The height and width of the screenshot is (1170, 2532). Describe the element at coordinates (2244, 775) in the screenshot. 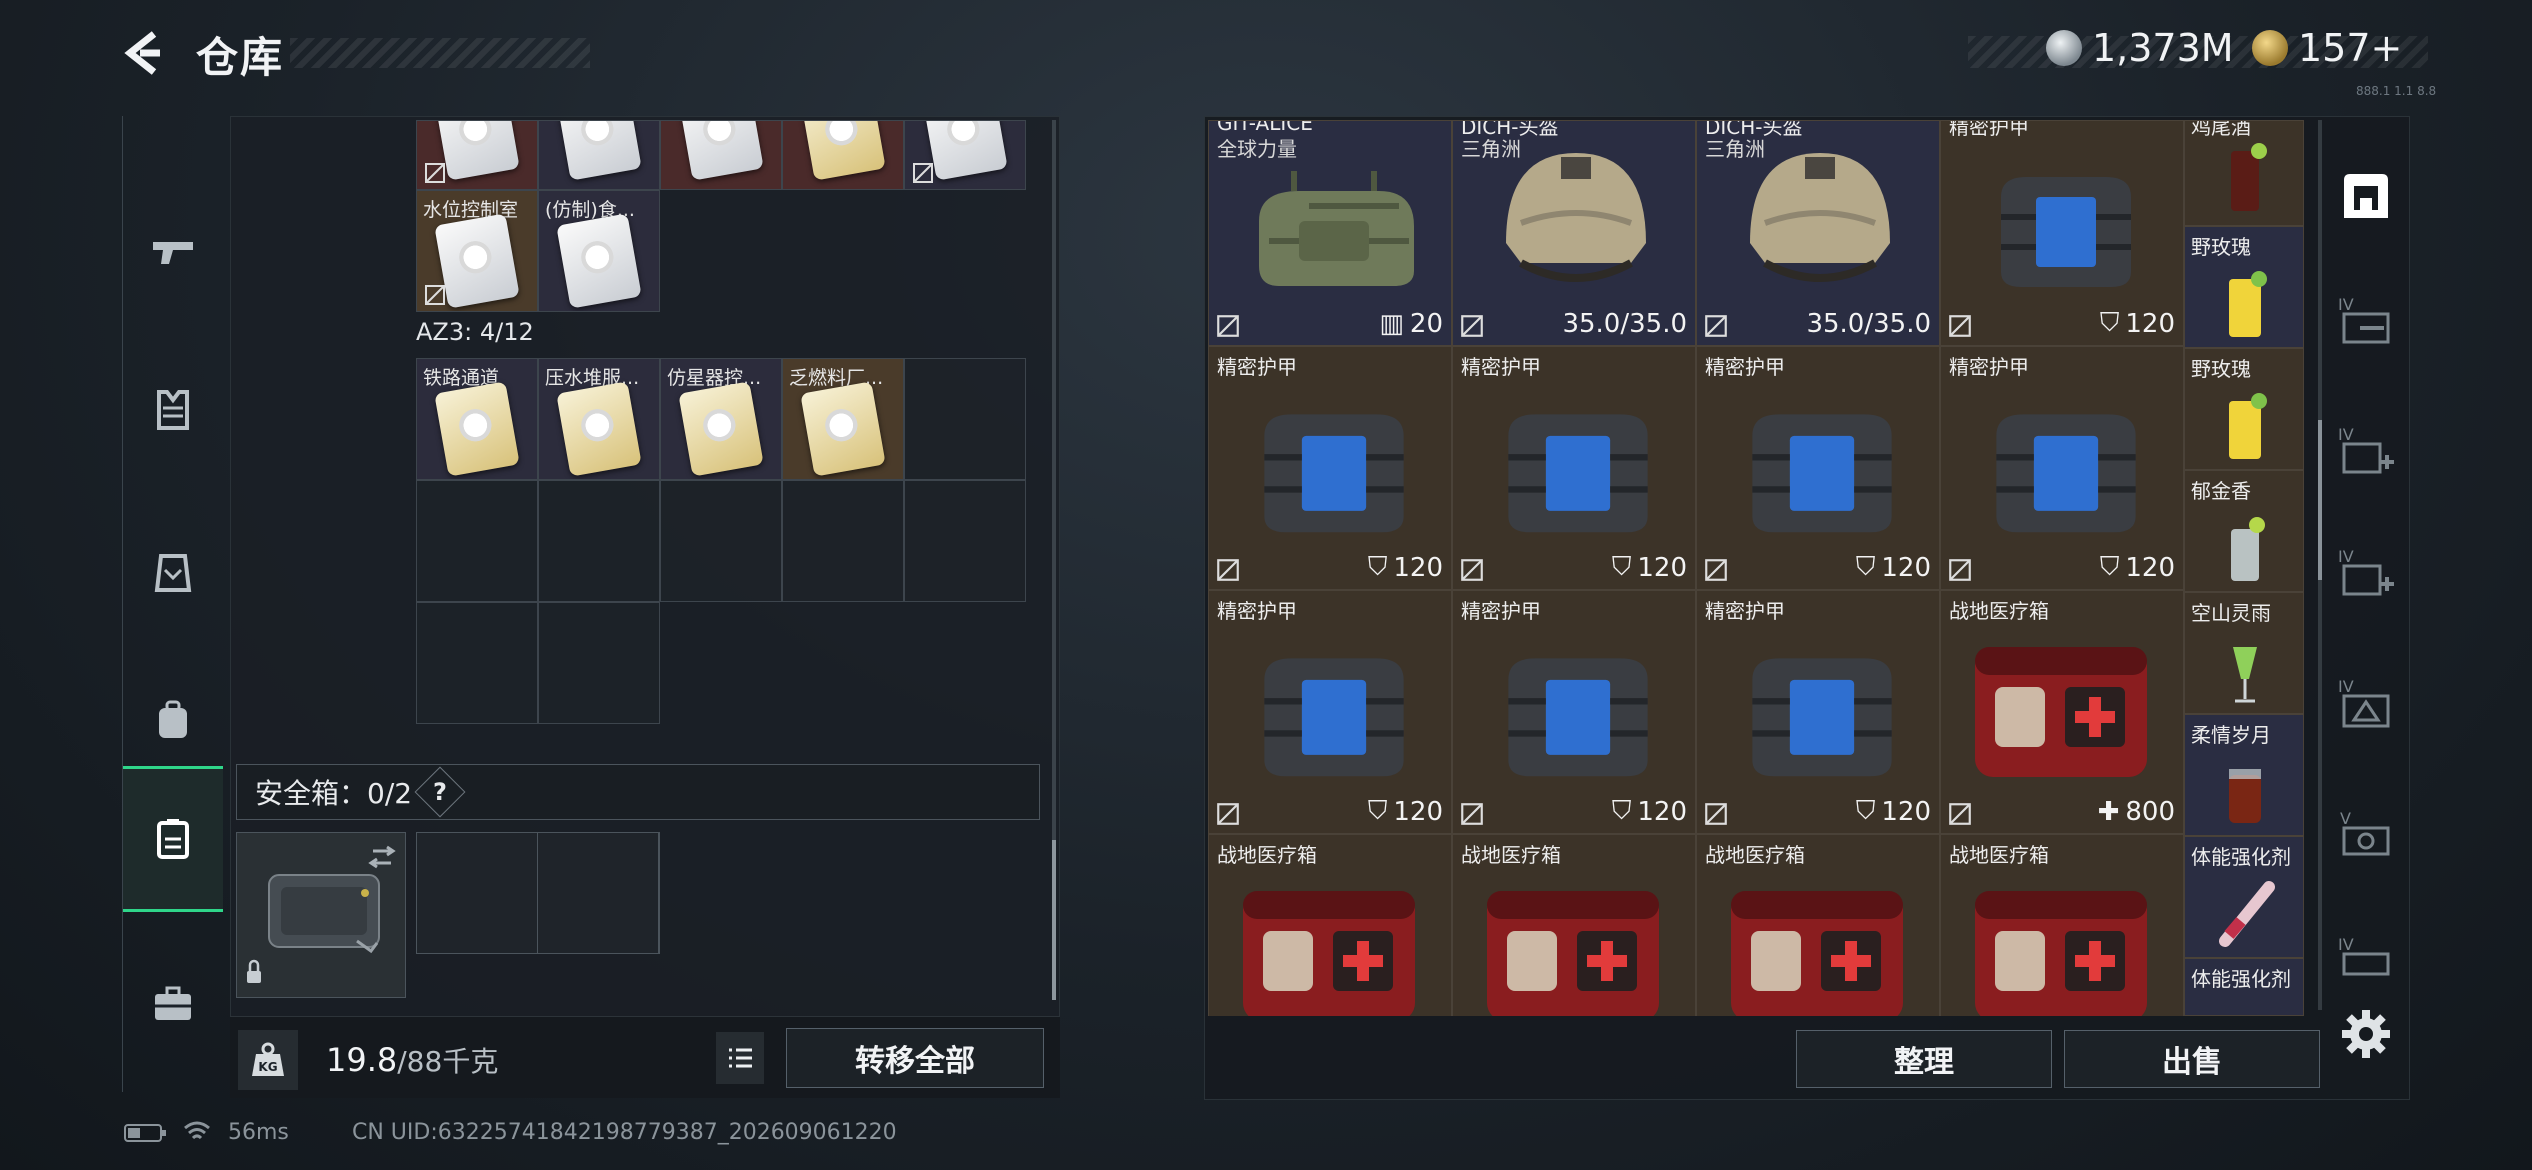

I see `warehouse-item-drink: 柔情岁月` at that location.